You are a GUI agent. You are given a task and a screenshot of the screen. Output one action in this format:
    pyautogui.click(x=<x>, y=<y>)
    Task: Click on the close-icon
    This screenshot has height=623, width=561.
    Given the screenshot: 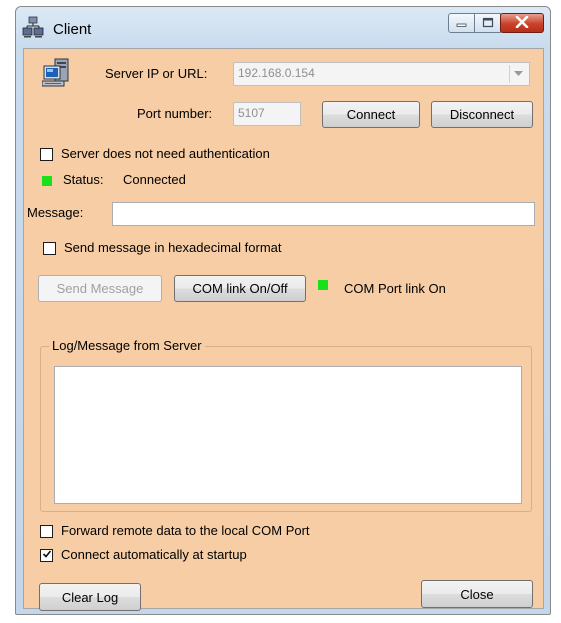 What is the action you would take?
    pyautogui.click(x=522, y=23)
    